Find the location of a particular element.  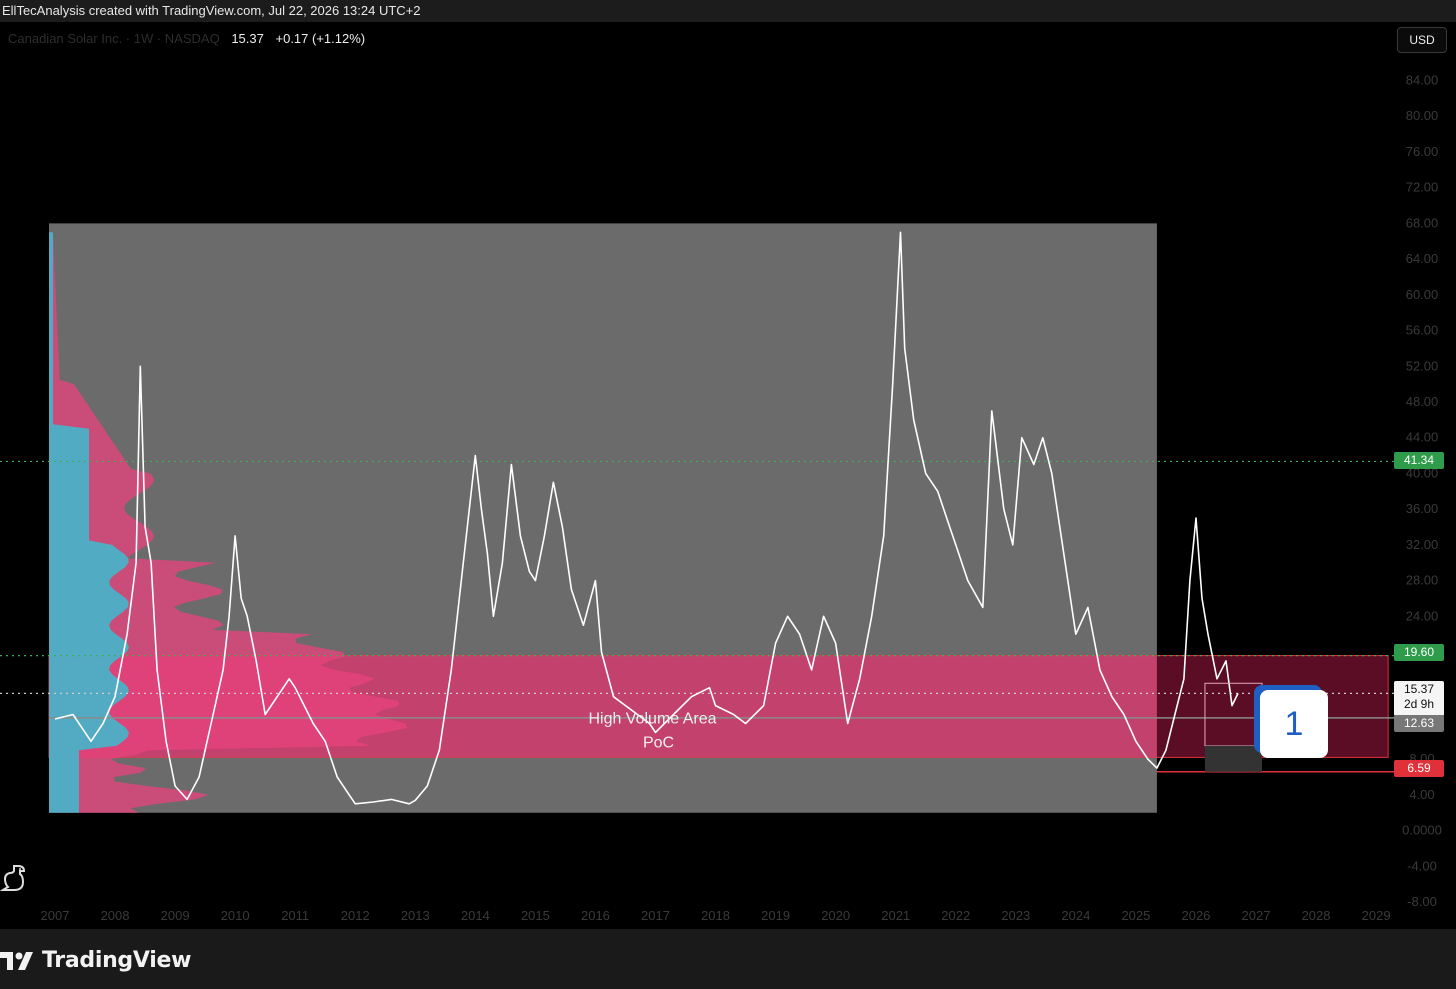

x-tick-label: 2013 is located at coordinates (415, 915).